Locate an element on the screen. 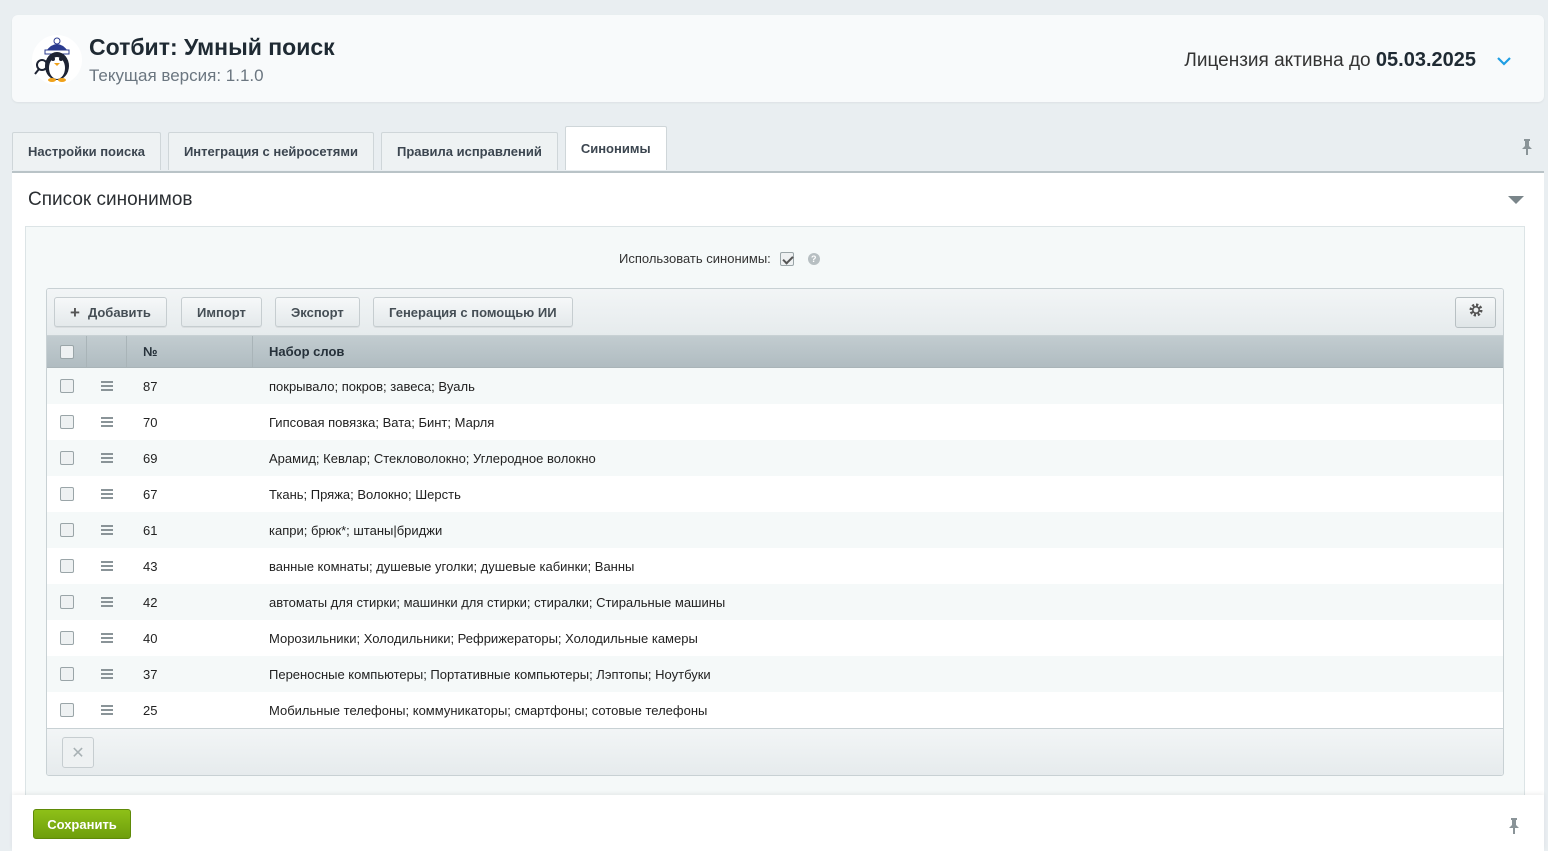 This screenshot has width=1548, height=851. use-synonyms-label: Использовать синонимы: is located at coordinates (695, 258).